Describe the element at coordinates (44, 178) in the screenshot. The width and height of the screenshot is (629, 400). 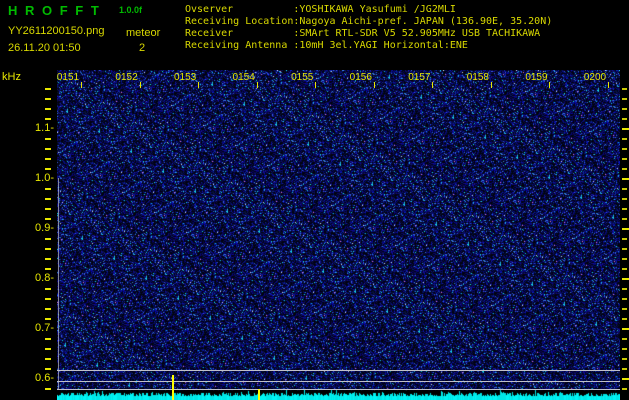
I see `frequency-label: 1.0-` at that location.